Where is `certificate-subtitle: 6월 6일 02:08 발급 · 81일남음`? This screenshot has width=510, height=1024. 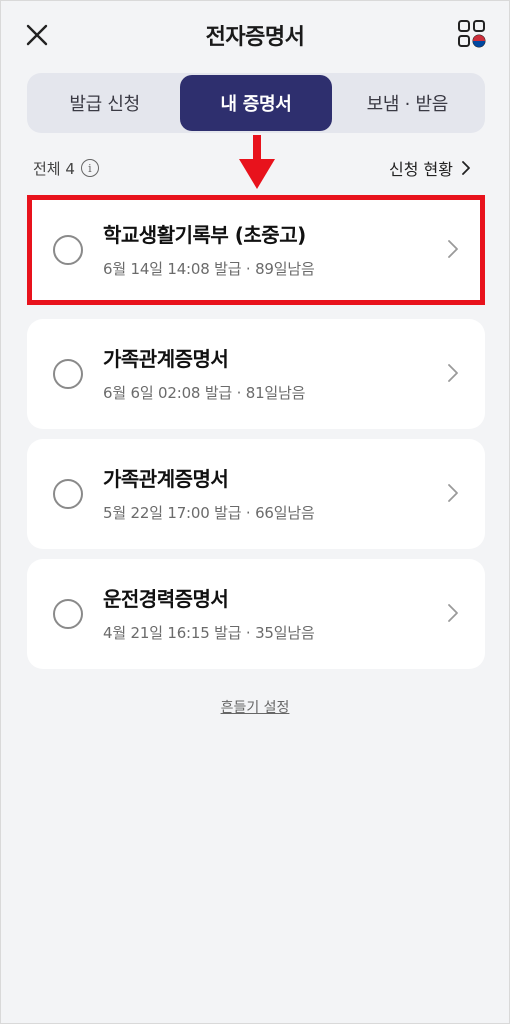 certificate-subtitle: 6월 6일 02:08 발급 · 81일남음 is located at coordinates (204, 393).